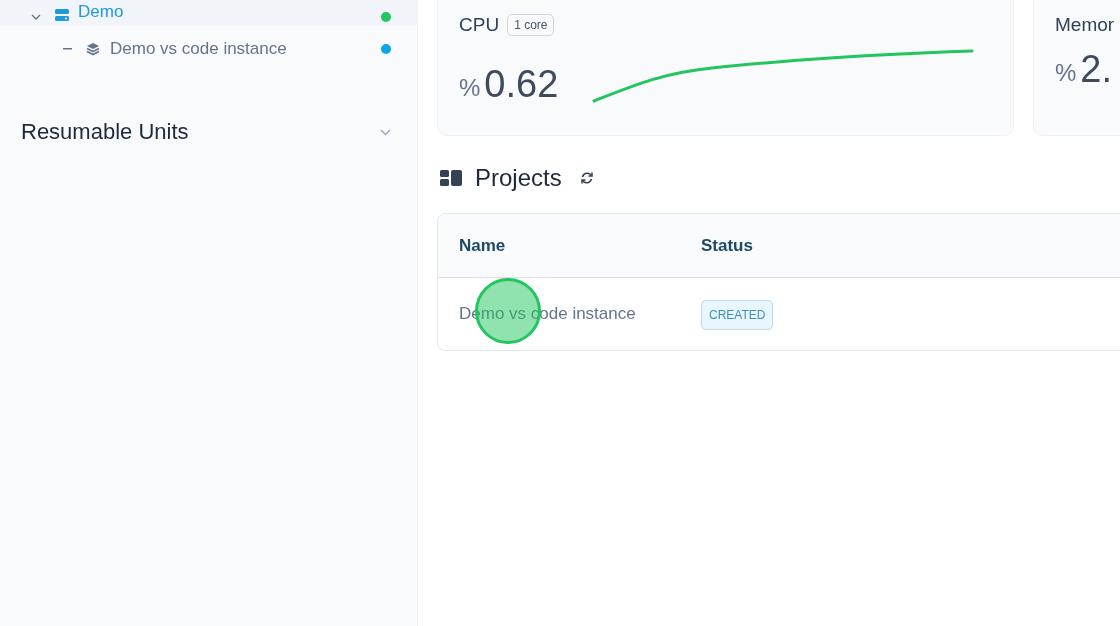 The height and width of the screenshot is (626, 1120). Describe the element at coordinates (105, 132) in the screenshot. I see `section-title: Resumable Units` at that location.